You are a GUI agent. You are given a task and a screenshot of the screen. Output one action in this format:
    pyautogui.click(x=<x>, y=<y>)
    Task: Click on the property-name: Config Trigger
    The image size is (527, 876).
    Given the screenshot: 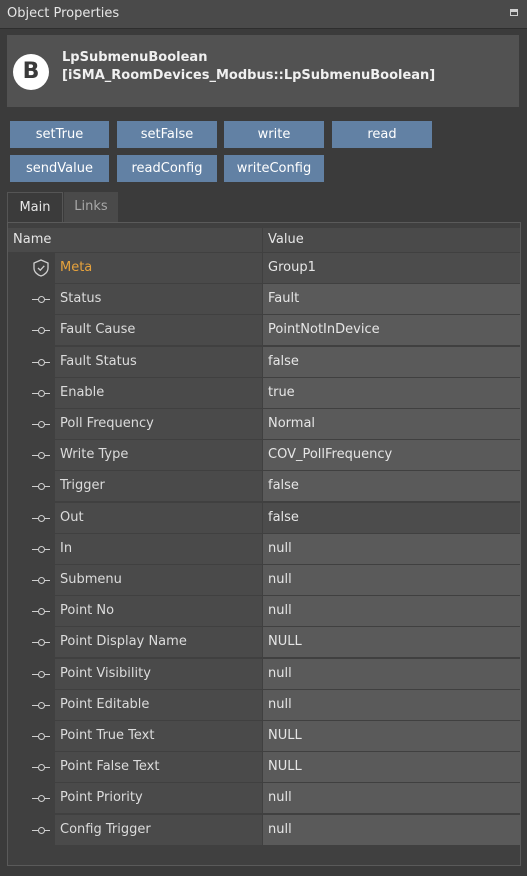 What is the action you would take?
    pyautogui.click(x=158, y=829)
    